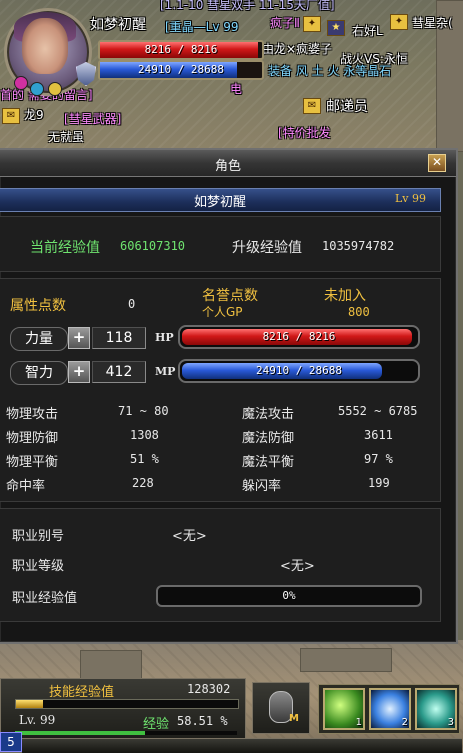 The height and width of the screenshot is (753, 463). I want to click on npc-postman: 邮递员, so click(347, 107).